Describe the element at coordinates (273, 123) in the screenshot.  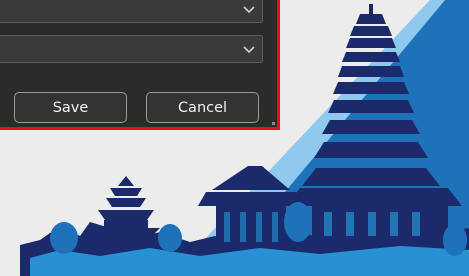
I see `resize-grip-icon` at that location.